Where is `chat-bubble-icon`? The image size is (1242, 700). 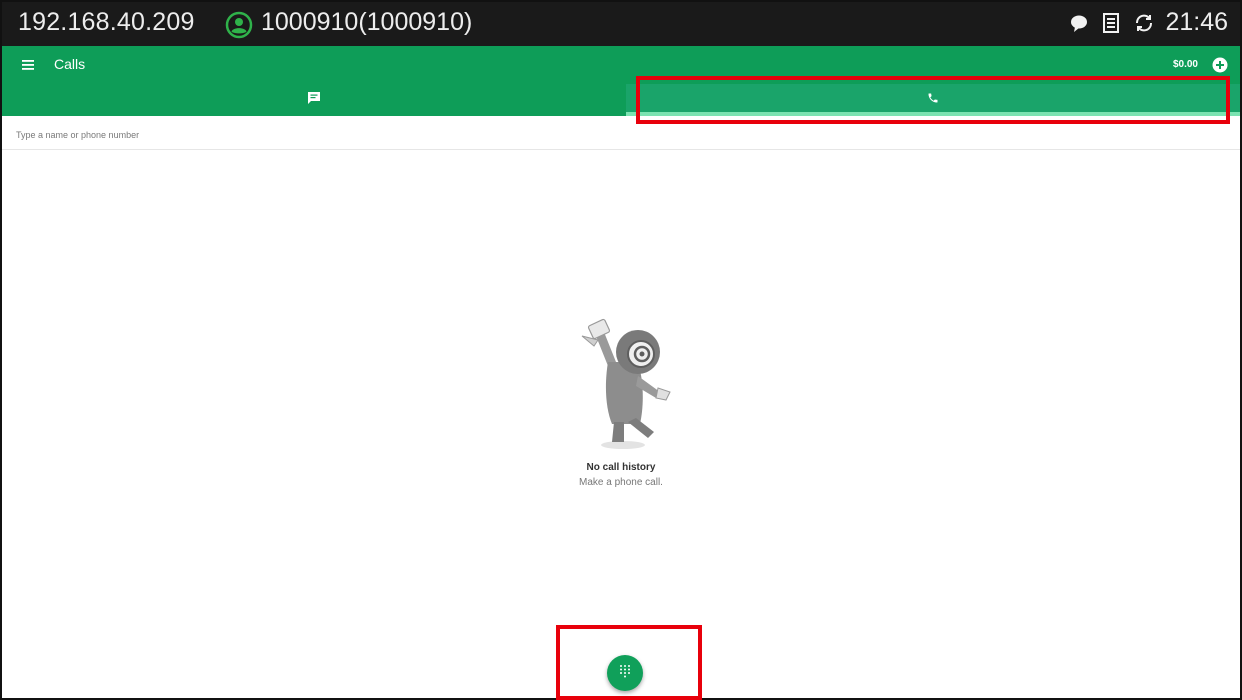
chat-bubble-icon is located at coordinates (1079, 23).